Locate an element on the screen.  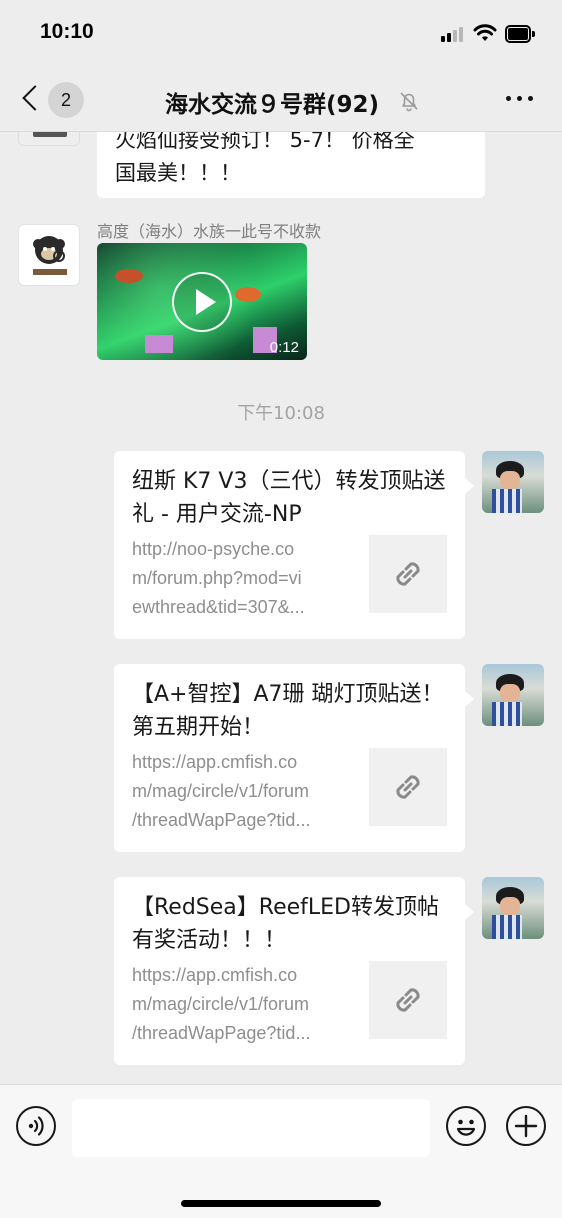
video-message: 0:12 is located at coordinates (202, 301).